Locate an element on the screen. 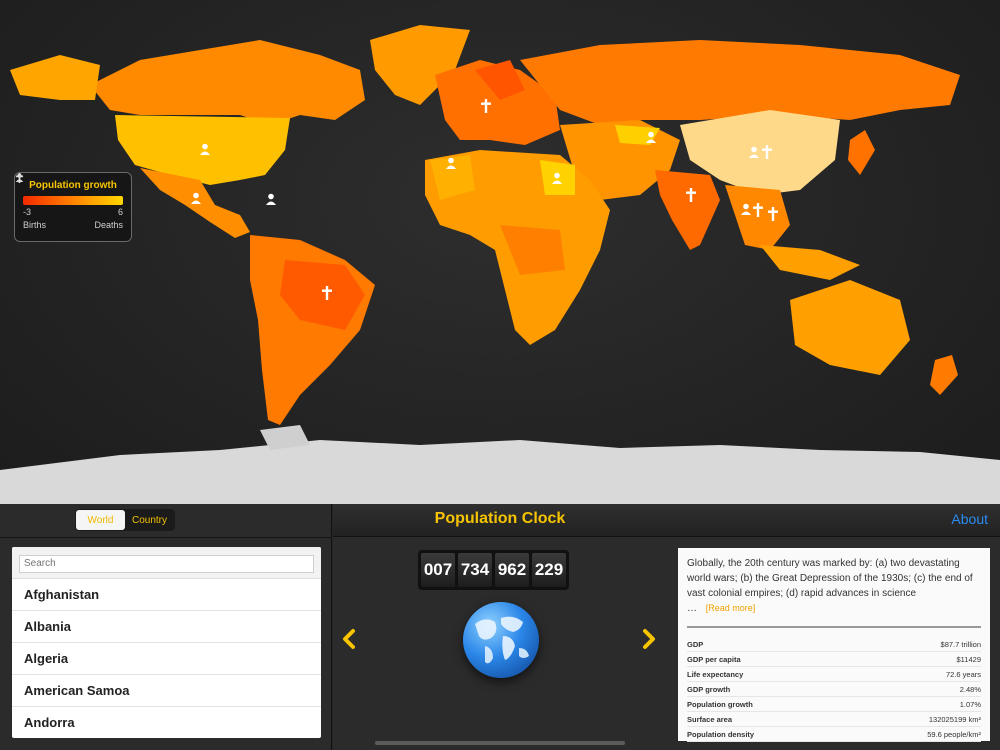  stat-label: GDP per capita is located at coordinates (714, 659).